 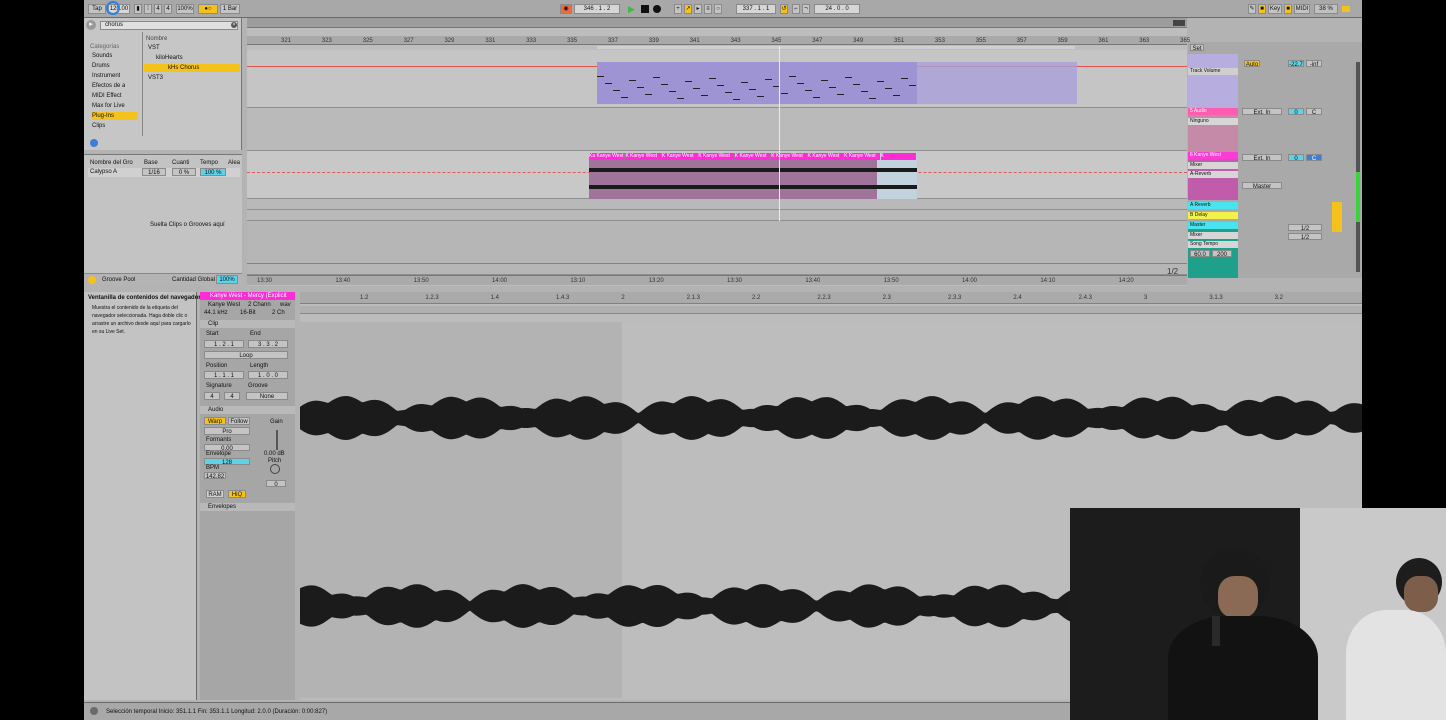 What do you see at coordinates (185, 9) in the screenshot?
I see `zoom-field: 100%` at bounding box center [185, 9].